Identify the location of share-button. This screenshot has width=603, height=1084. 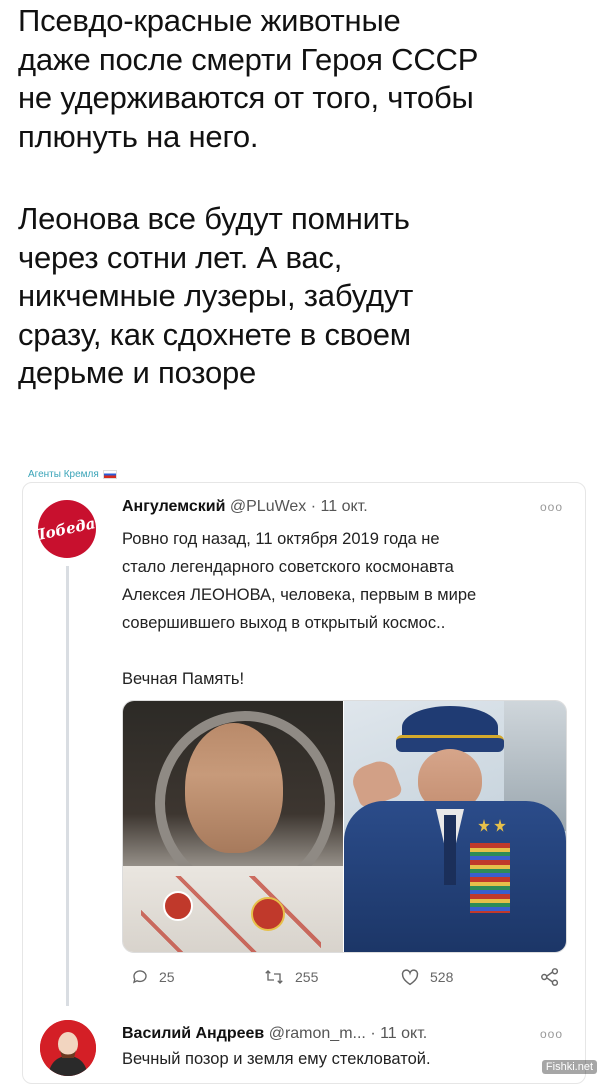
(550, 977).